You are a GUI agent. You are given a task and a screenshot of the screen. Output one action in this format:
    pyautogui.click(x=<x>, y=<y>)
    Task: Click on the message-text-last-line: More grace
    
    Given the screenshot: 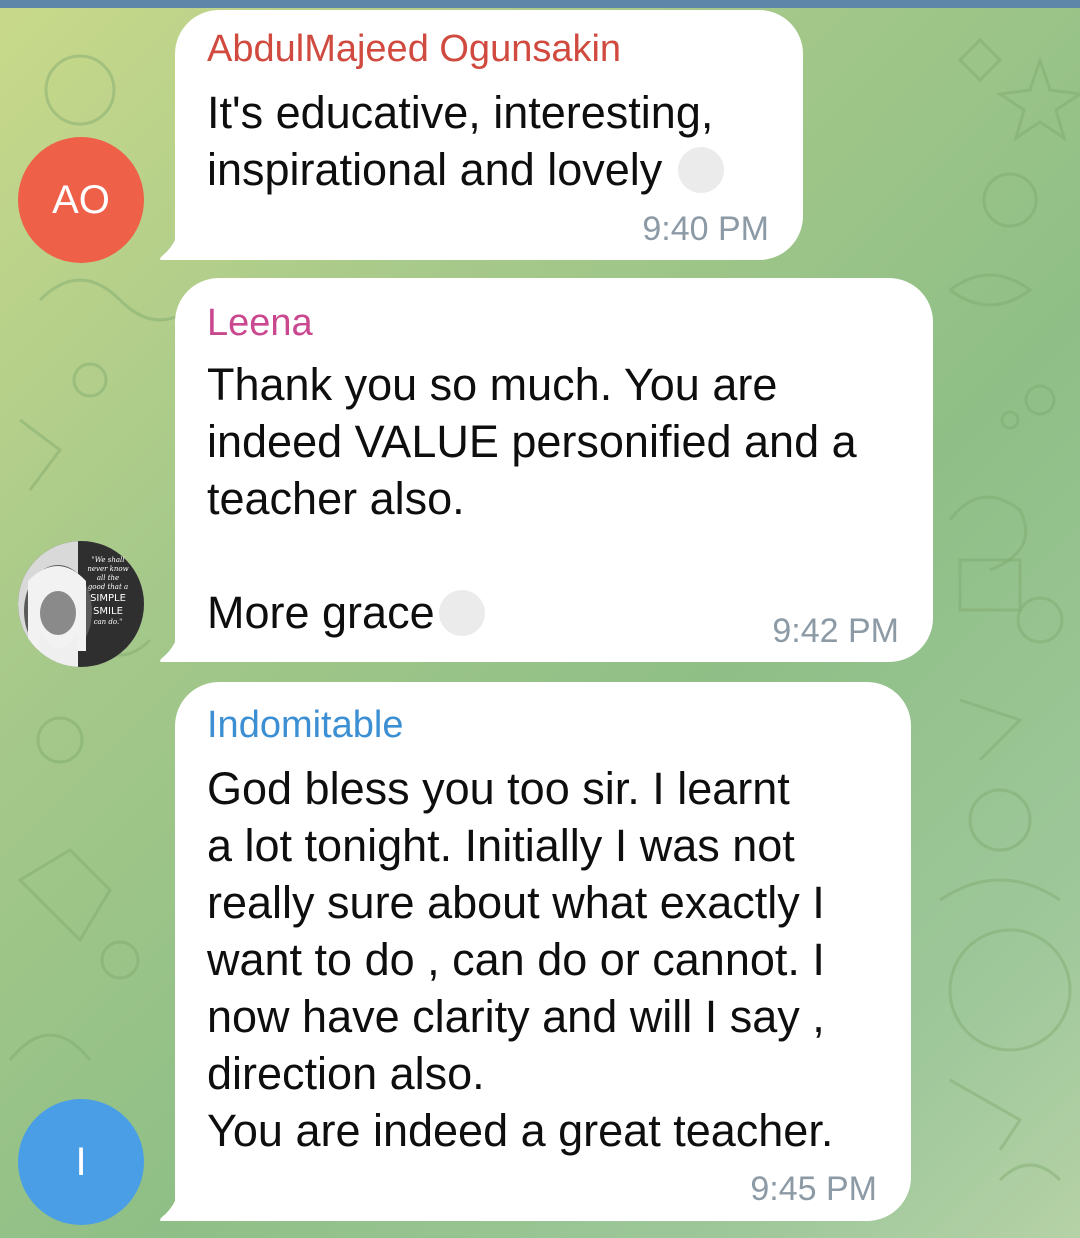 What is the action you would take?
    pyautogui.click(x=346, y=612)
    